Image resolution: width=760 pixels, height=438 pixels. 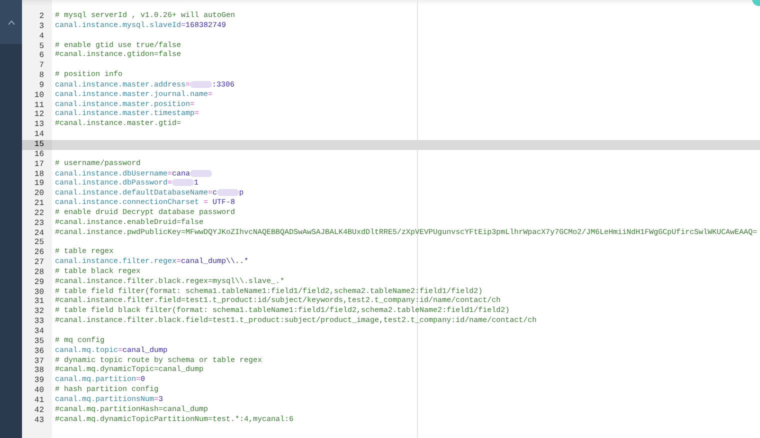 I want to click on line-number: 26, so click(x=39, y=253).